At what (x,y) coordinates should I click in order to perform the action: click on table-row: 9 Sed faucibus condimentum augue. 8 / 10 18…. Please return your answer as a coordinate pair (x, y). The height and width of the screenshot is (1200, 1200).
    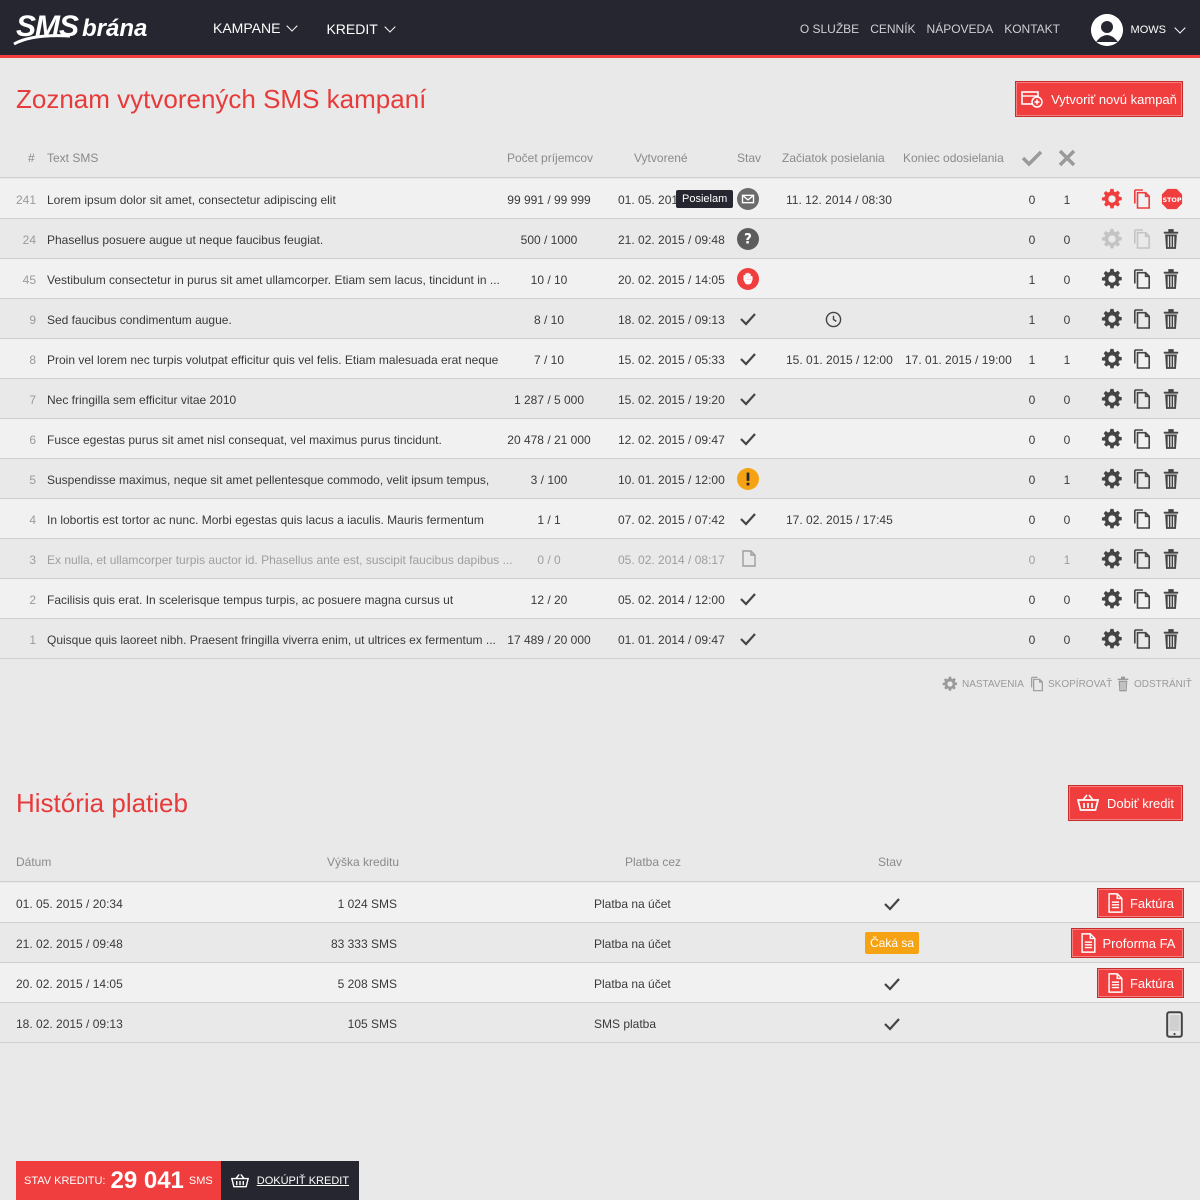
    Looking at the image, I should click on (600, 319).